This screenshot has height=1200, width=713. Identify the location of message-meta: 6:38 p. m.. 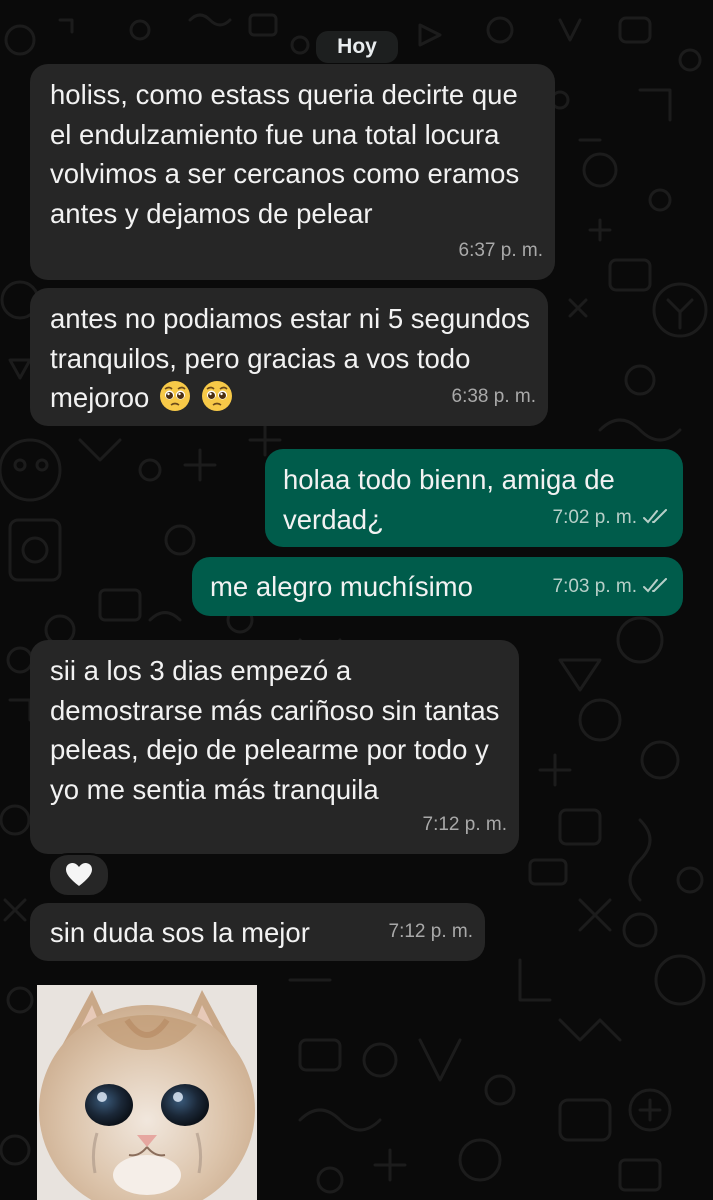
(494, 397).